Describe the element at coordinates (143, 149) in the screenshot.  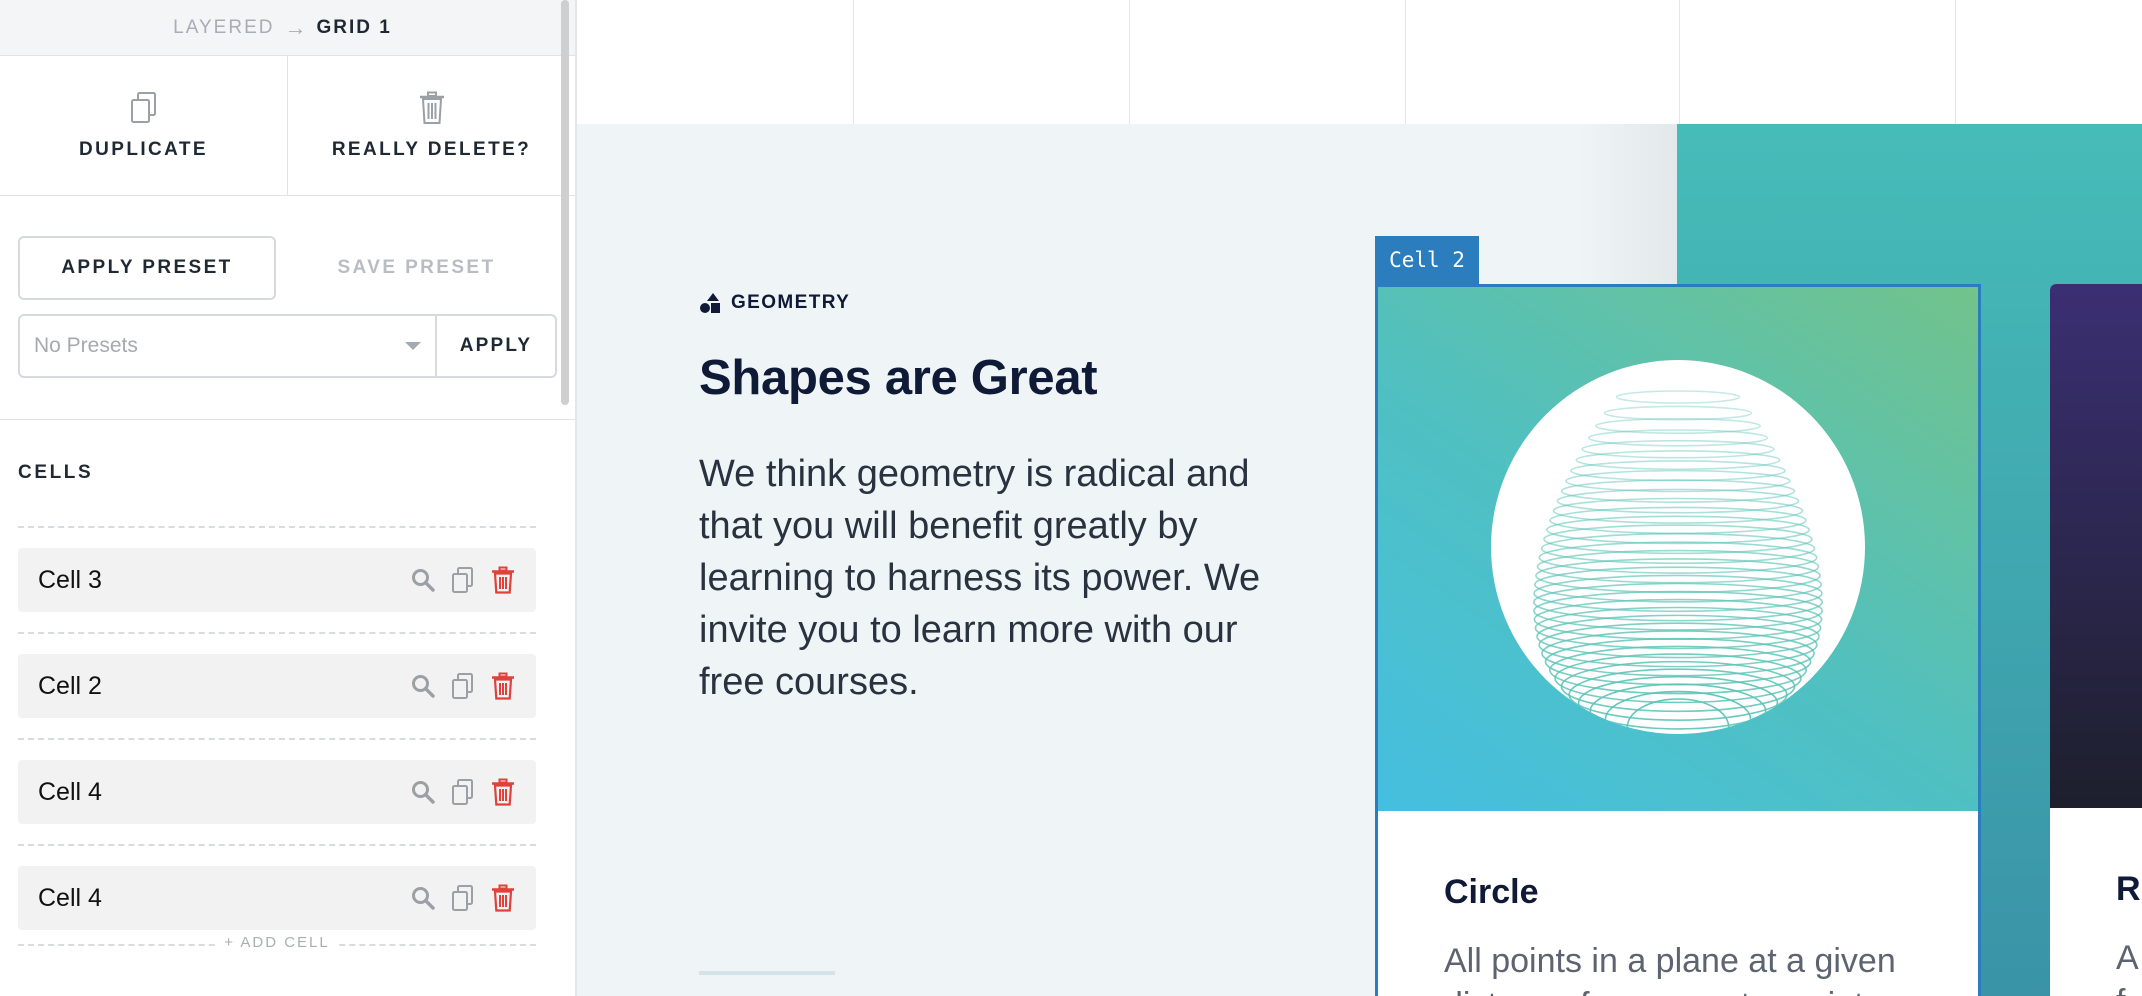
I see `duplicate-label: DUPLICATE` at that location.